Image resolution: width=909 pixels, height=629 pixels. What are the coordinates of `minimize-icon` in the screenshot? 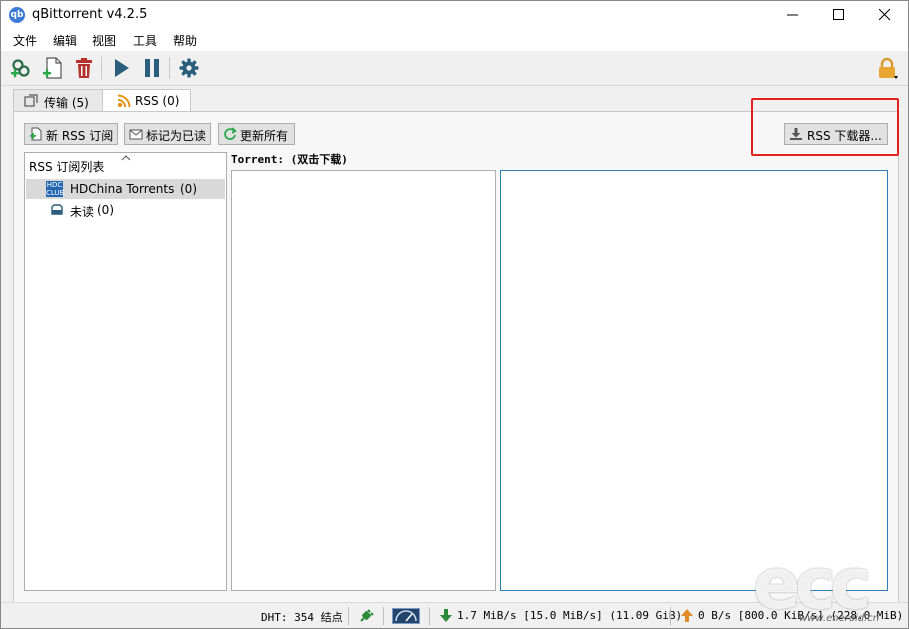 It's located at (792, 15).